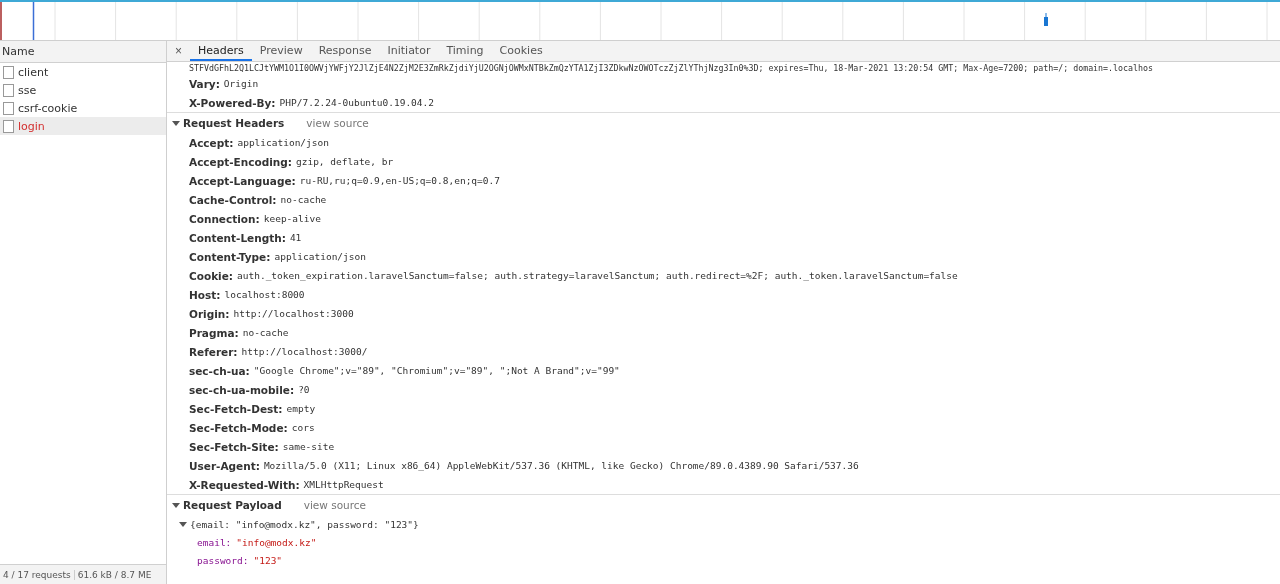  What do you see at coordinates (83, 126) in the screenshot?
I see `request-row: login` at bounding box center [83, 126].